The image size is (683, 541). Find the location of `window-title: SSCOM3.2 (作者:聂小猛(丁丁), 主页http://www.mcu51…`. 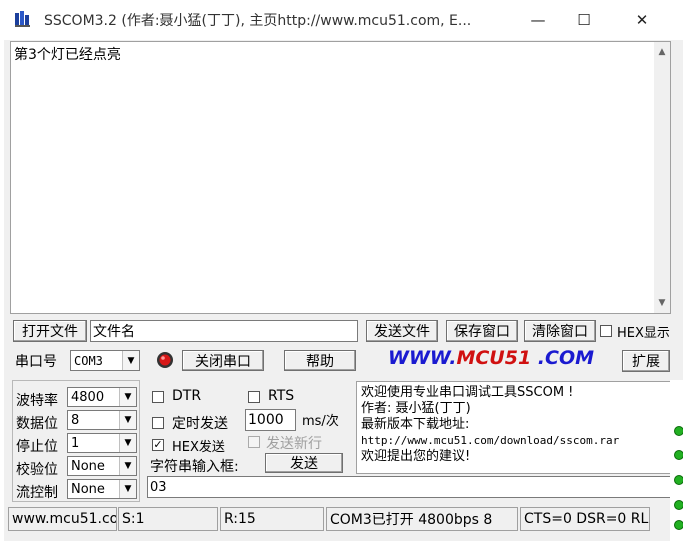

window-title: SSCOM3.2 (作者:聂小猛(丁丁), 主页http://www.mcu51… is located at coordinates (258, 21).